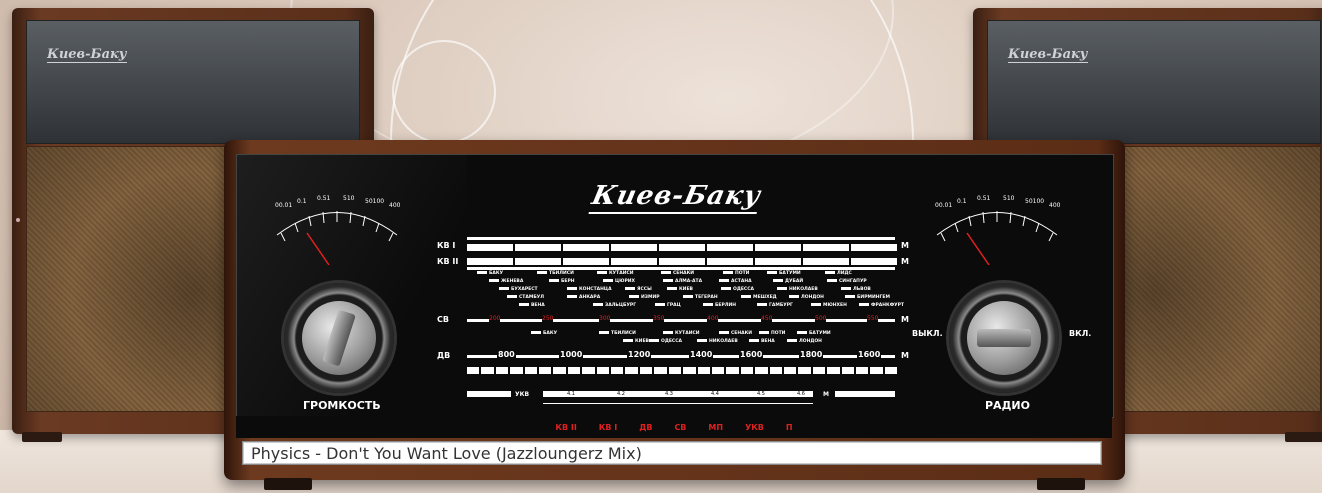  Describe the element at coordinates (784, 273) in the screenshot. I see `city-label: БАТУМИ` at that location.